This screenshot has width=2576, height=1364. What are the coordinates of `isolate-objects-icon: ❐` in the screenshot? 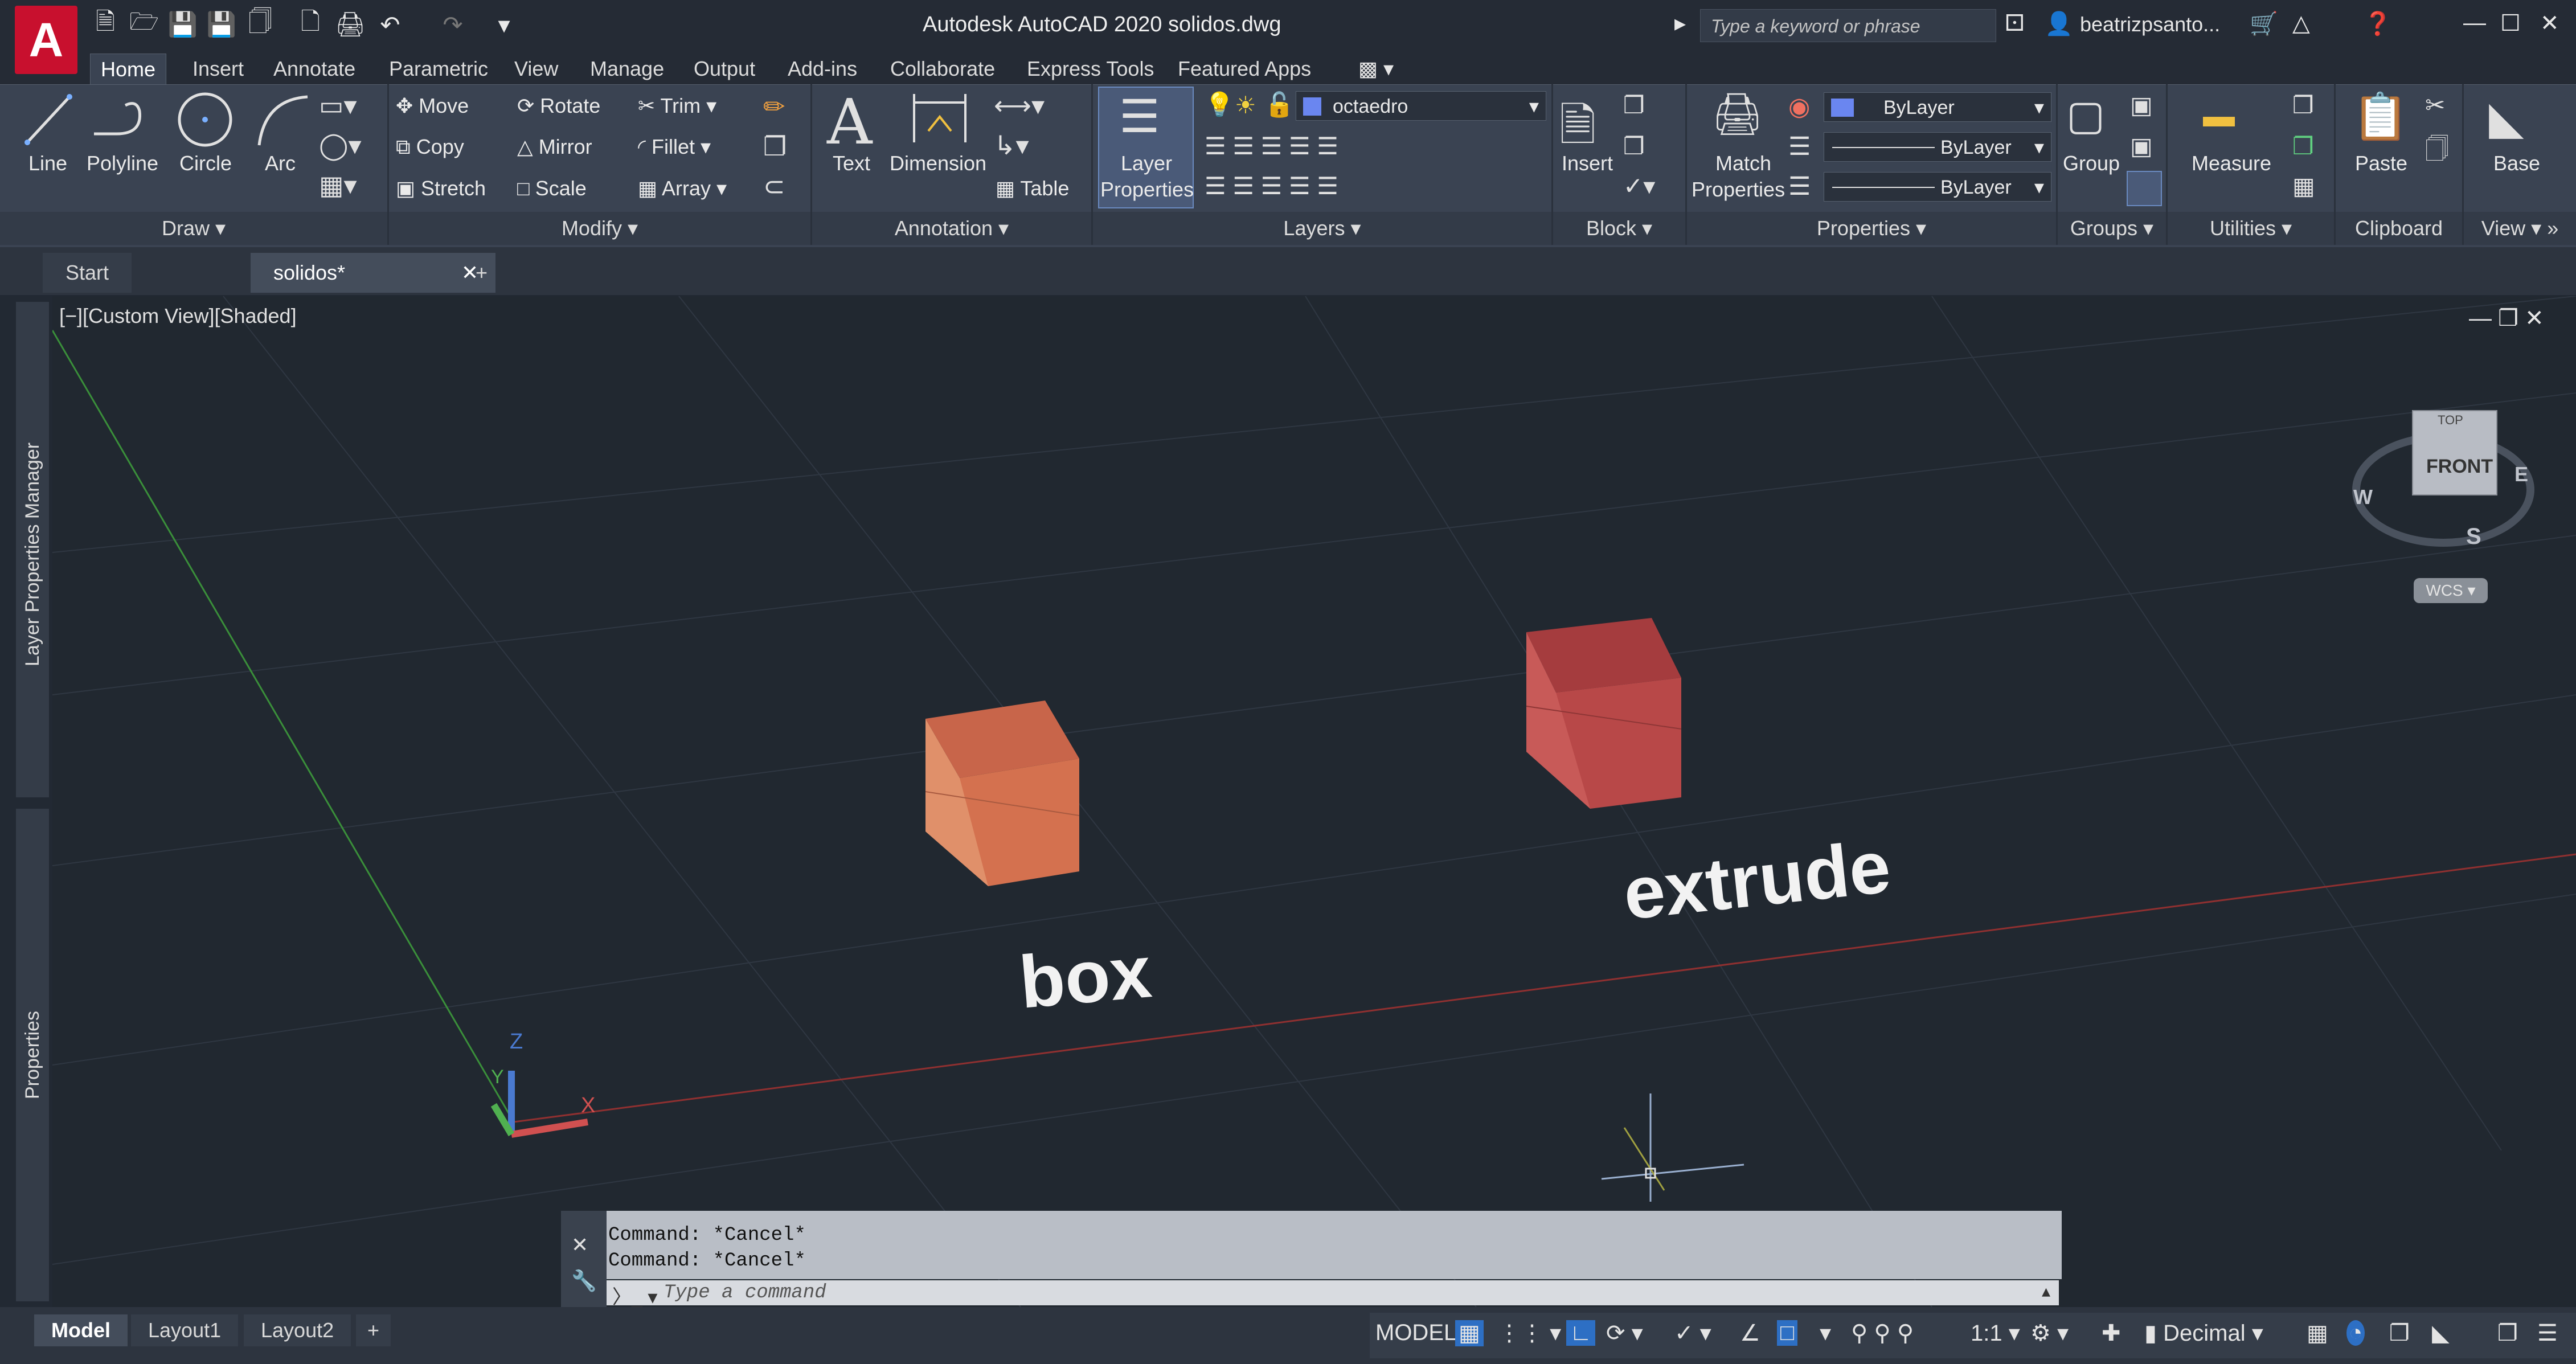 It's located at (2399, 1333).